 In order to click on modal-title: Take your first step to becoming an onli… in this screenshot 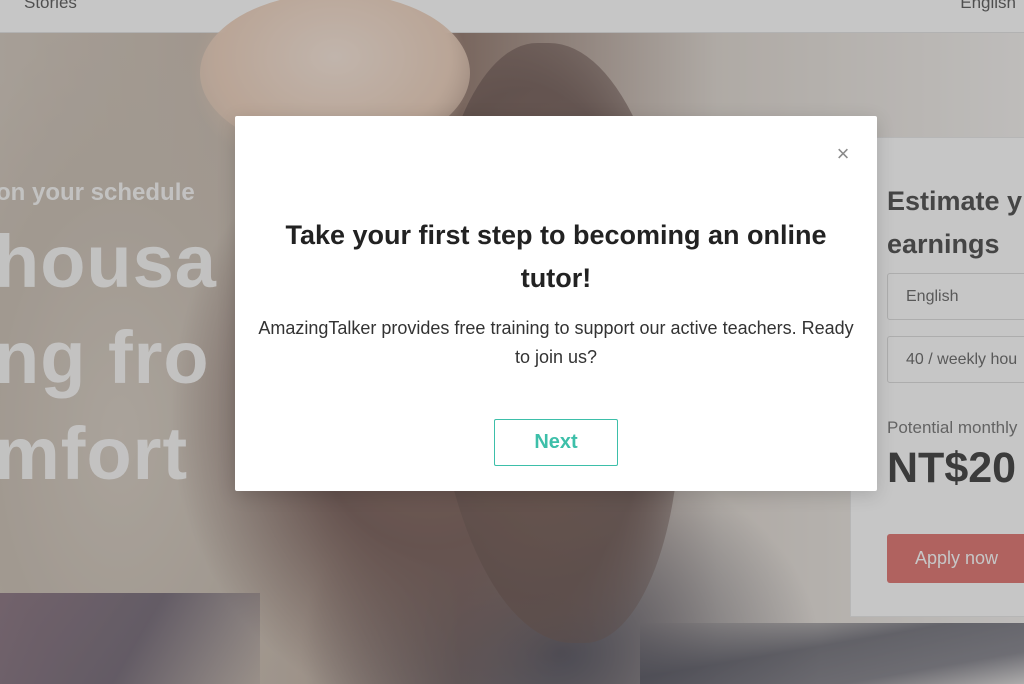, I will do `click(556, 256)`.